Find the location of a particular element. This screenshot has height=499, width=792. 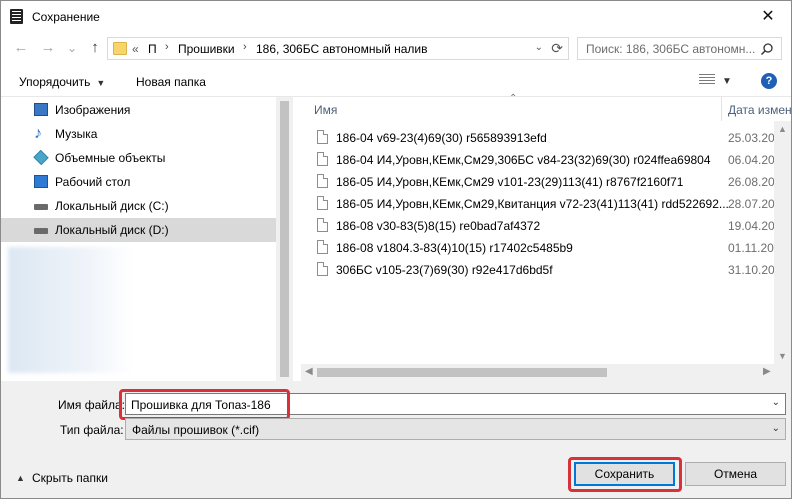

refresh-icon: ⟳ is located at coordinates (557, 48).